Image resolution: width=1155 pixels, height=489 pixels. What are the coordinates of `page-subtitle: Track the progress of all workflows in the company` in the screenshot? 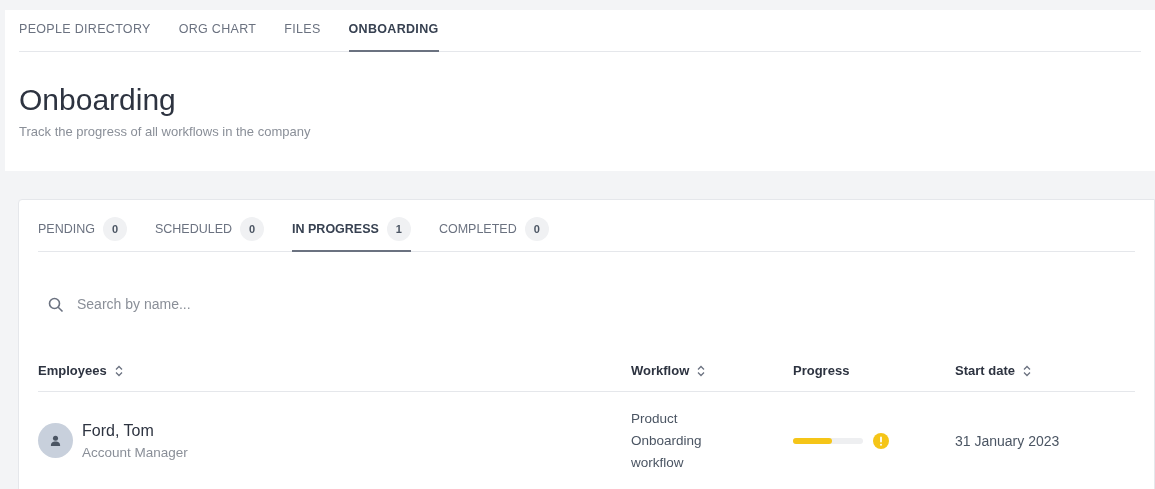 It's located at (165, 131).